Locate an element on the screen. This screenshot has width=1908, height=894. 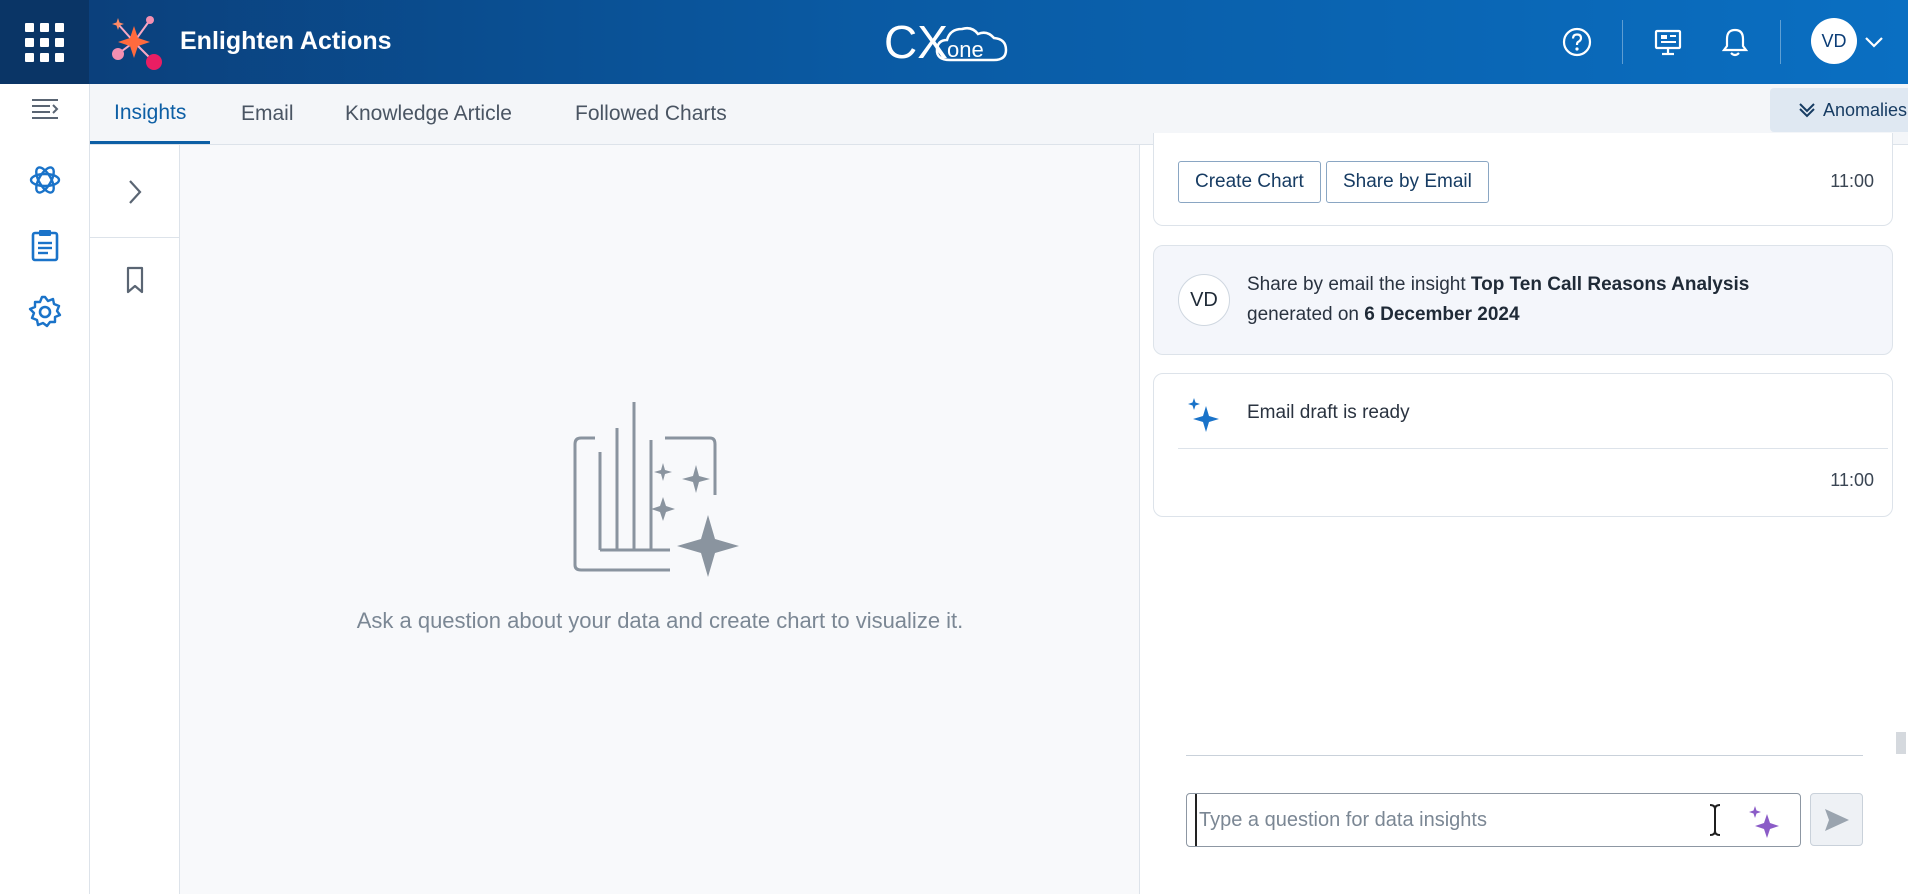
bell-icon is located at coordinates (1735, 42).